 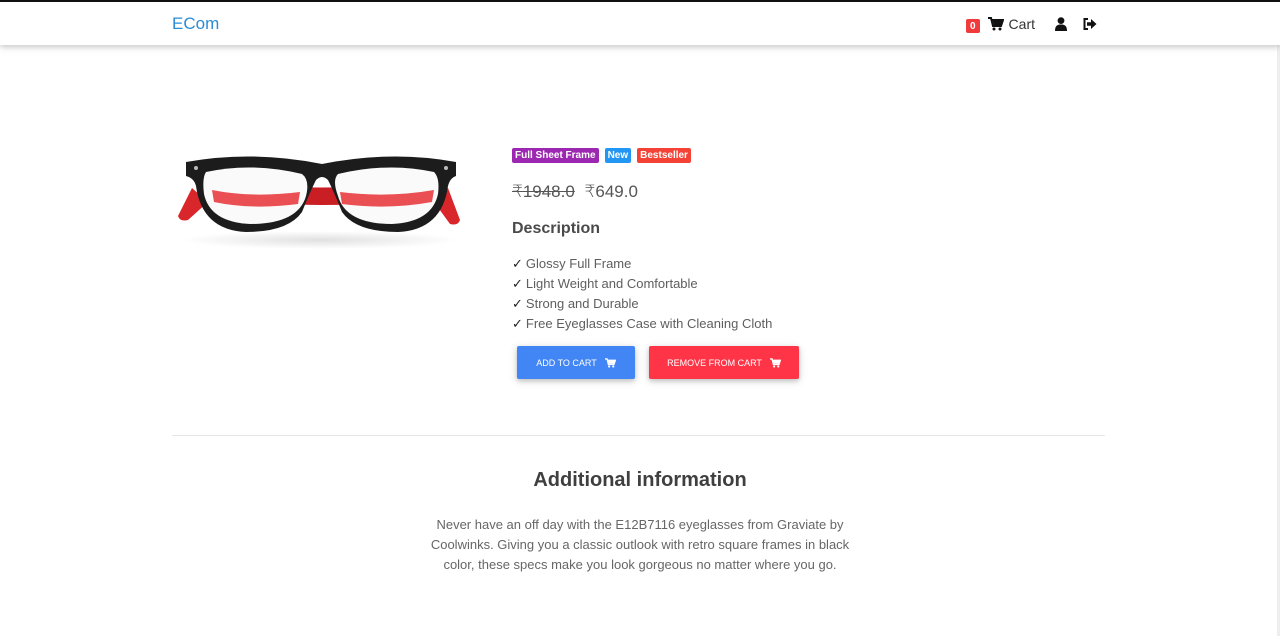 What do you see at coordinates (566, 362) in the screenshot?
I see `add-to-cart-label: ADD TO CART` at bounding box center [566, 362].